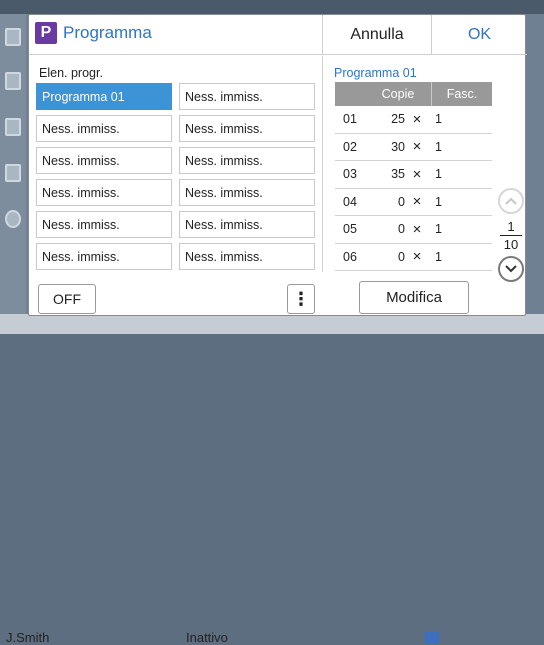 The height and width of the screenshot is (645, 544). Describe the element at coordinates (375, 73) in the screenshot. I see `program-detail-title: Programma 01` at that location.